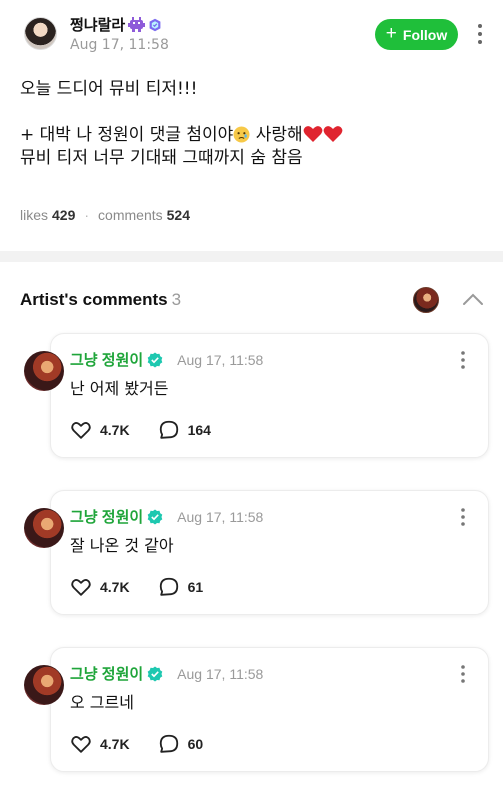 The image size is (503, 800). I want to click on reply-count: 60, so click(195, 744).